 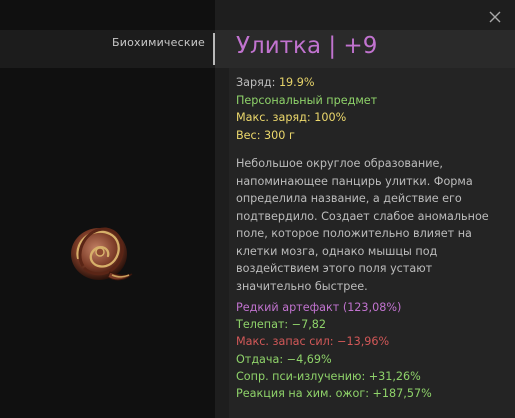 What do you see at coordinates (319, 307) in the screenshot?
I see `rarity-label: Редкий артефакт (123,08%)` at bounding box center [319, 307].